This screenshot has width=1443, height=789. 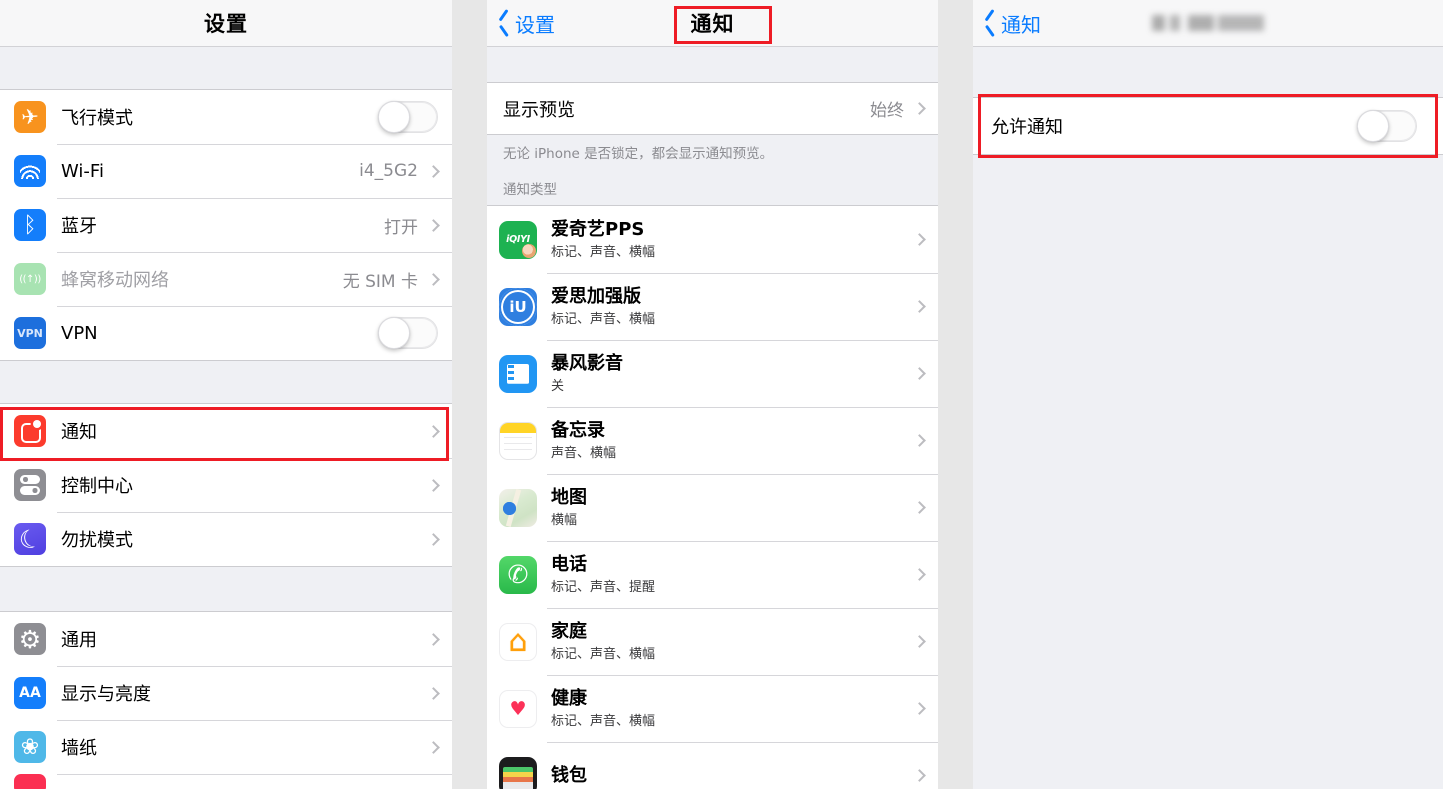 I want to click on list-item-text: 电话 标记、声音、提醒, so click(x=603, y=574).